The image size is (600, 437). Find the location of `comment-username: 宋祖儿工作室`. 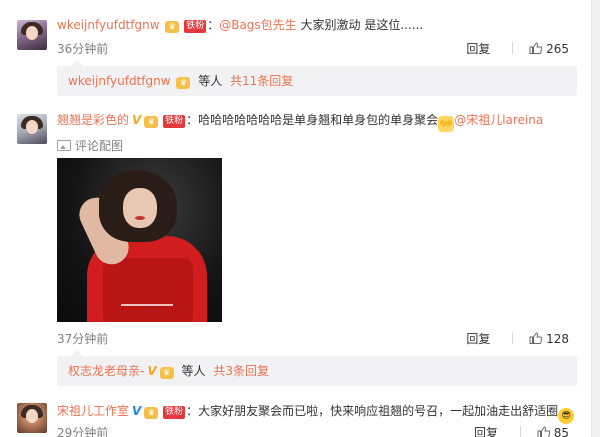

comment-username: 宋祖儿工作室 is located at coordinates (93, 411).